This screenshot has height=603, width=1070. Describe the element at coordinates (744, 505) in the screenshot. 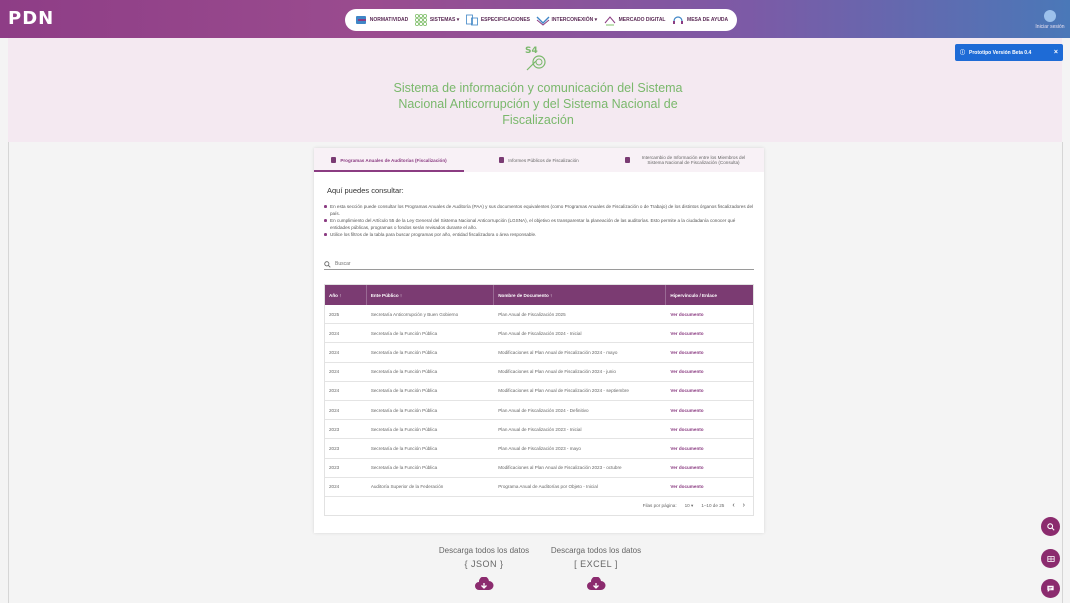

I see `next-page-button: ›` at that location.